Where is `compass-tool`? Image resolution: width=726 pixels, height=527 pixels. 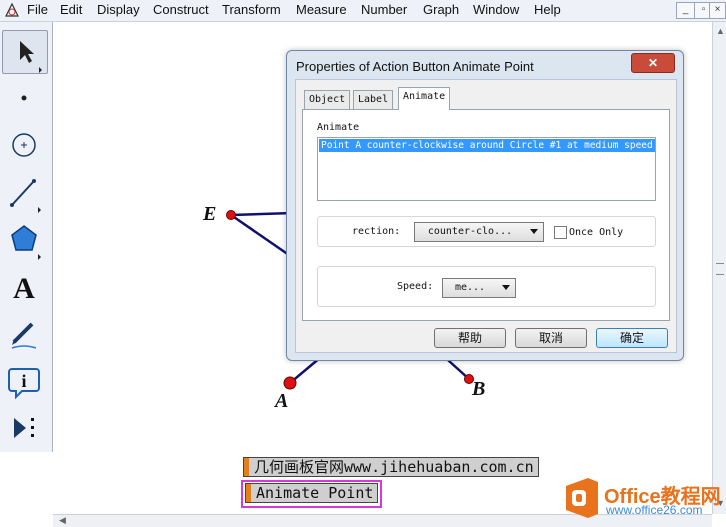 compass-tool is located at coordinates (24, 145).